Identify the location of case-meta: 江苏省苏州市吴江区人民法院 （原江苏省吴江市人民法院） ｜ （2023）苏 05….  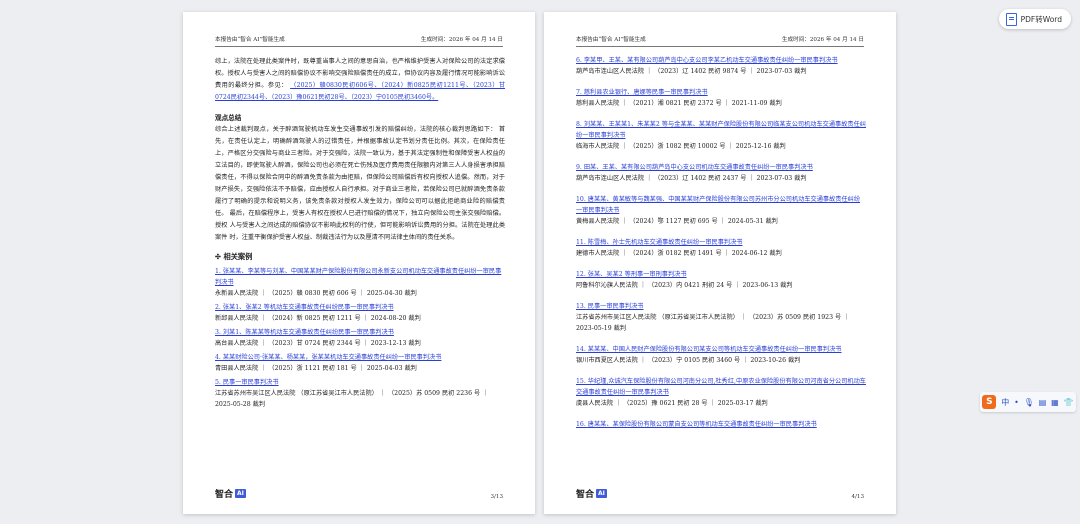
(713, 323).